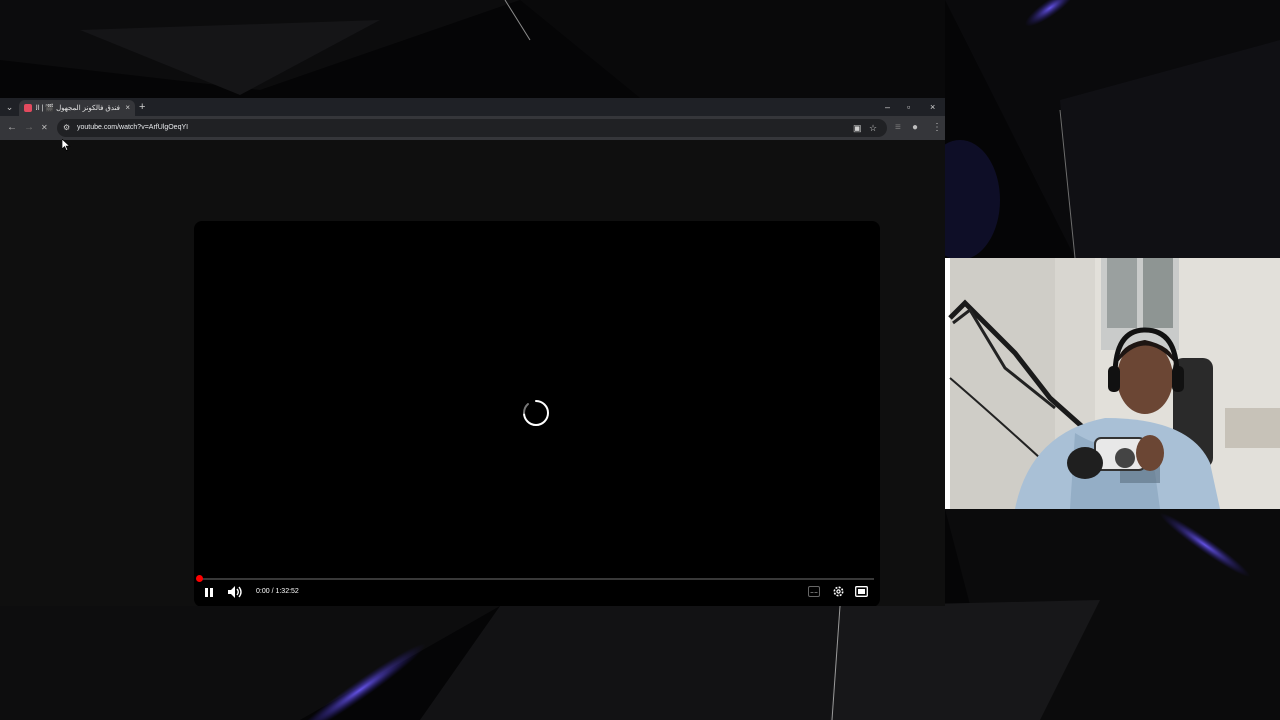 The height and width of the screenshot is (720, 1280). Describe the element at coordinates (68, 128) in the screenshot. I see `site-info-icon: ⚙` at that location.